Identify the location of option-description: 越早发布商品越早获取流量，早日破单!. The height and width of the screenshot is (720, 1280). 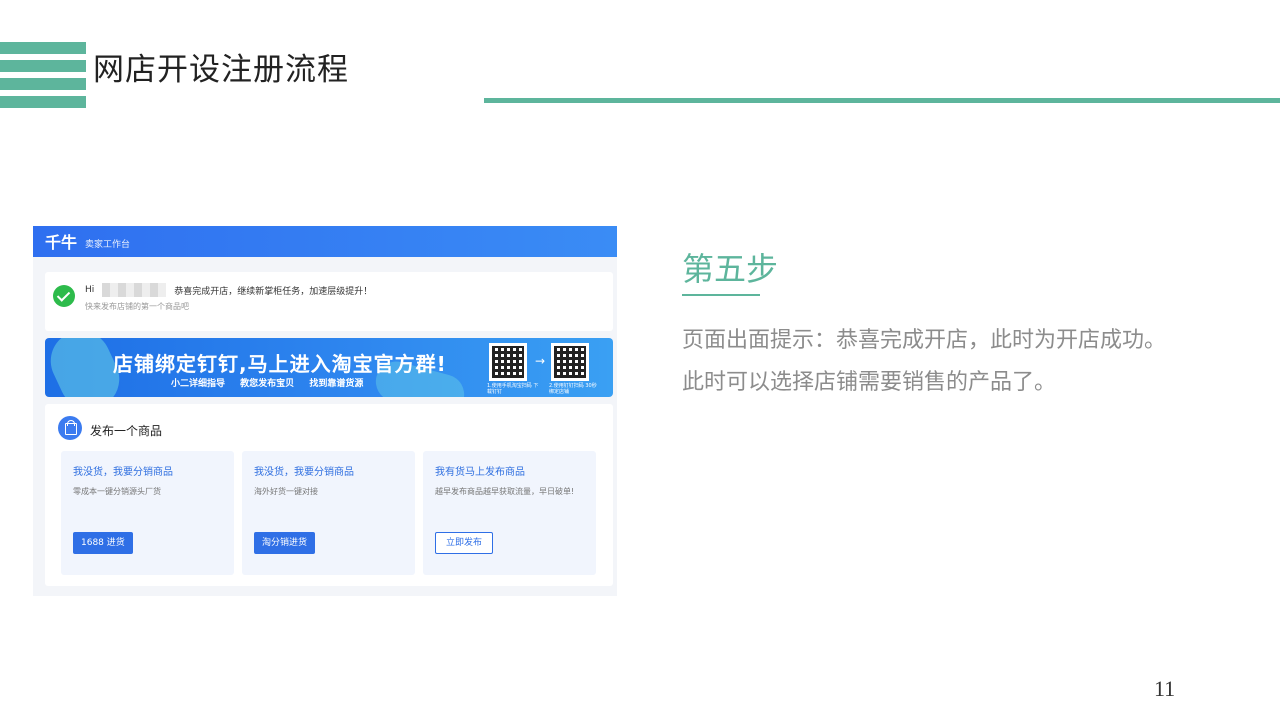
(505, 491).